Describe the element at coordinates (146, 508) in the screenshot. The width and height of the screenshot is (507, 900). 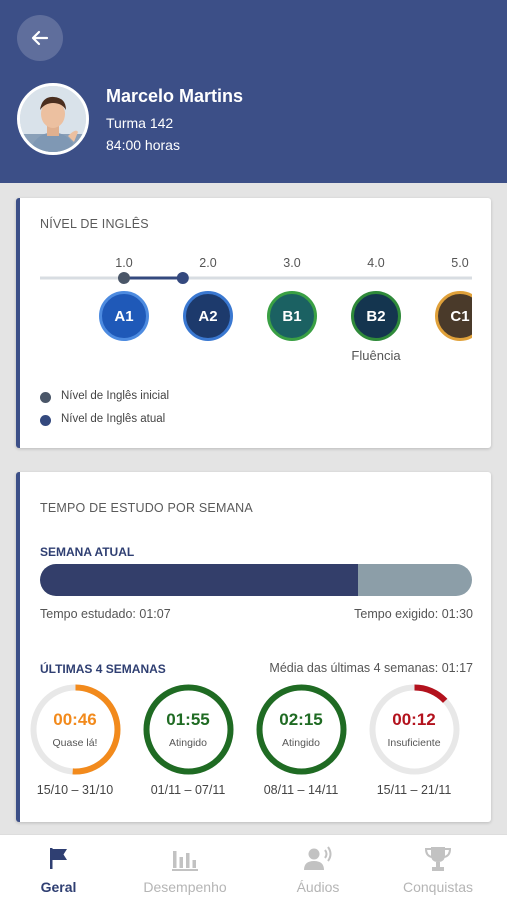
I see `study-time-title: TEMPO DE ESTUDO POR SEMANA` at that location.